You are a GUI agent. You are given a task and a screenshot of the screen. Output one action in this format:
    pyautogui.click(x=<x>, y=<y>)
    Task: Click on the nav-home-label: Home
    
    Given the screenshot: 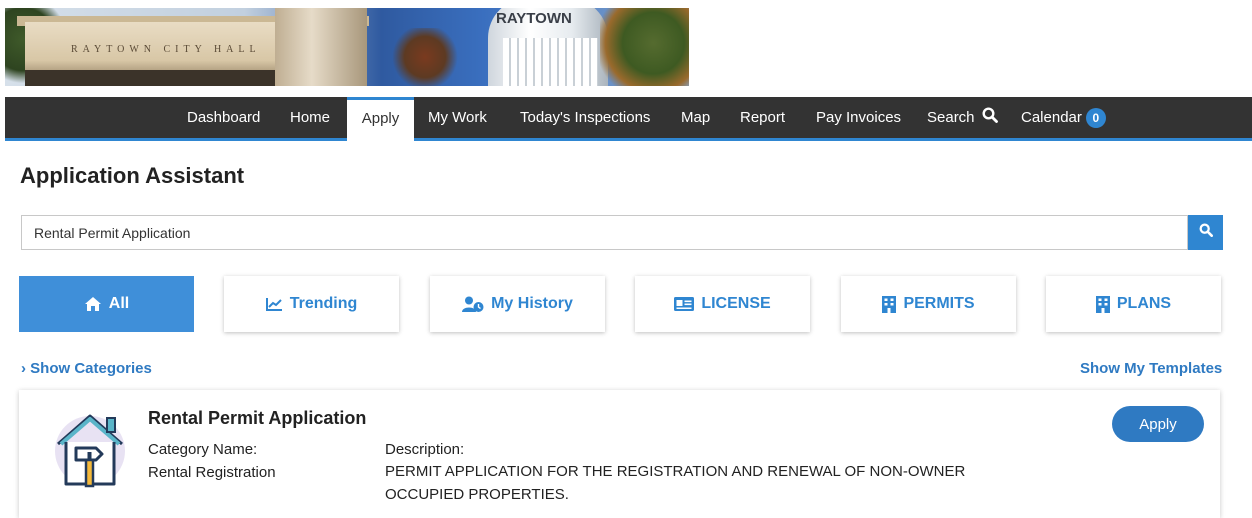 What is the action you would take?
    pyautogui.click(x=310, y=117)
    